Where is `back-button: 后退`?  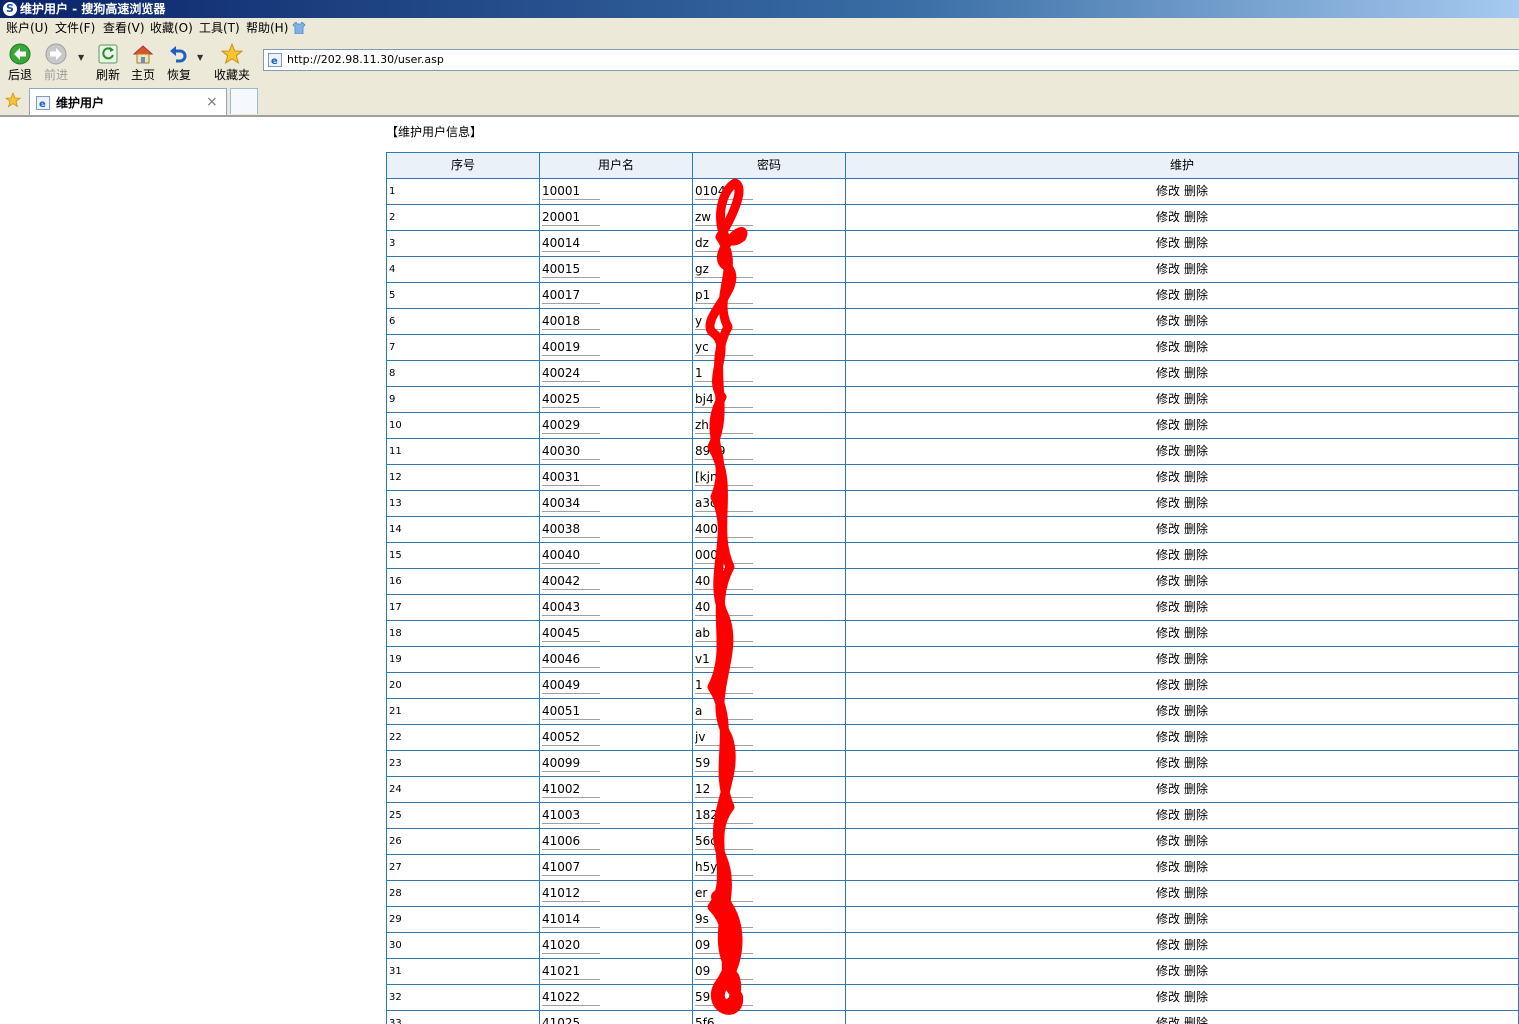
back-button: 后退 is located at coordinates (20, 63).